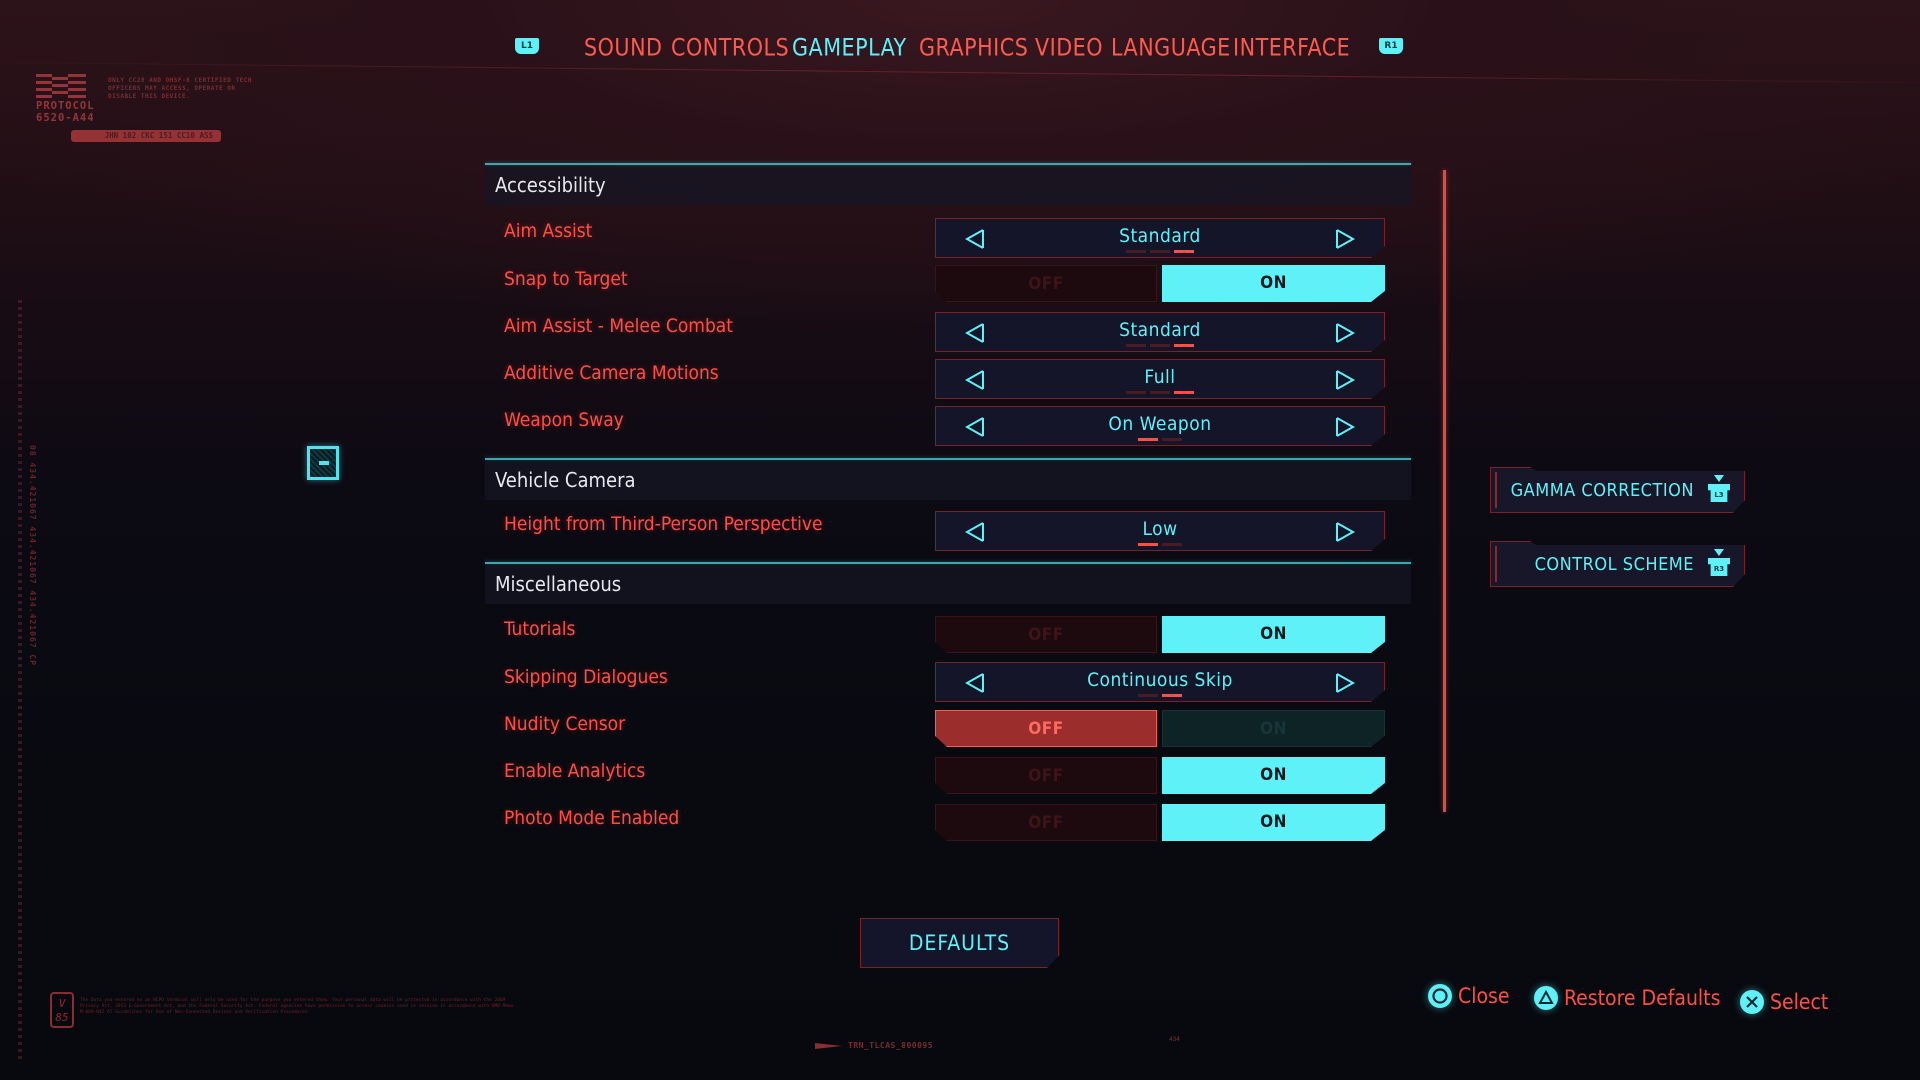 This screenshot has height=1080, width=1920. What do you see at coordinates (1484, 996) in the screenshot?
I see `close-label: Close` at bounding box center [1484, 996].